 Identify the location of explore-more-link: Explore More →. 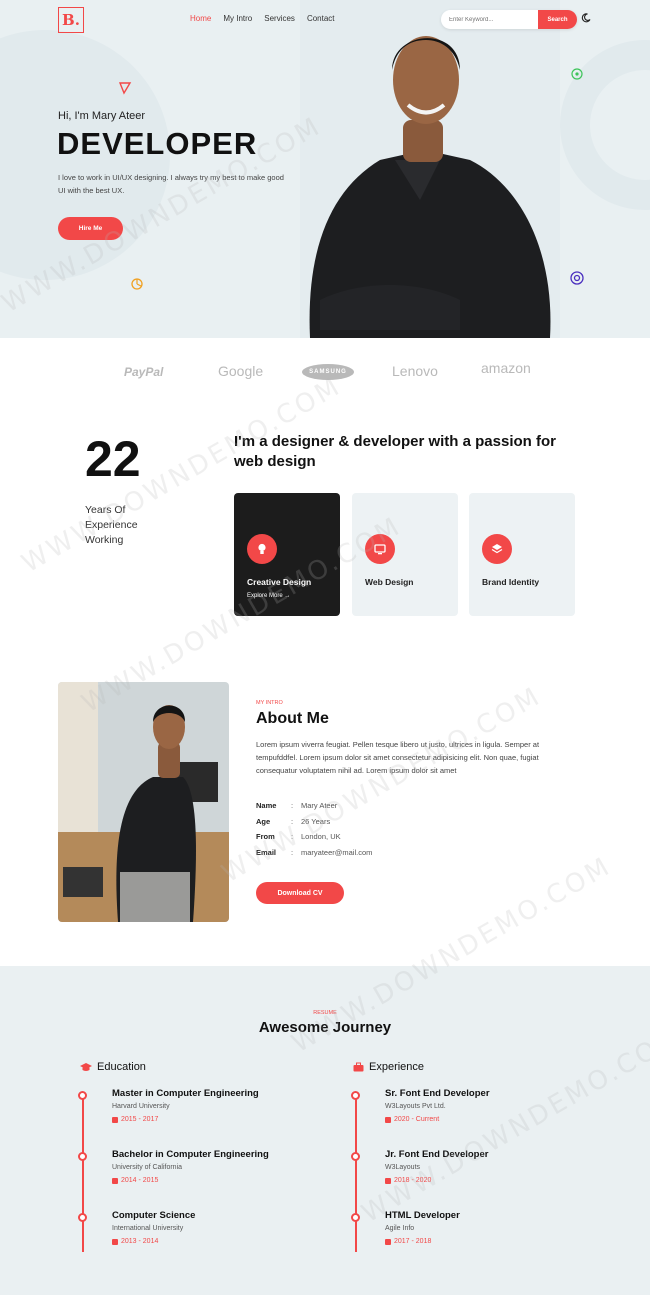
(268, 596).